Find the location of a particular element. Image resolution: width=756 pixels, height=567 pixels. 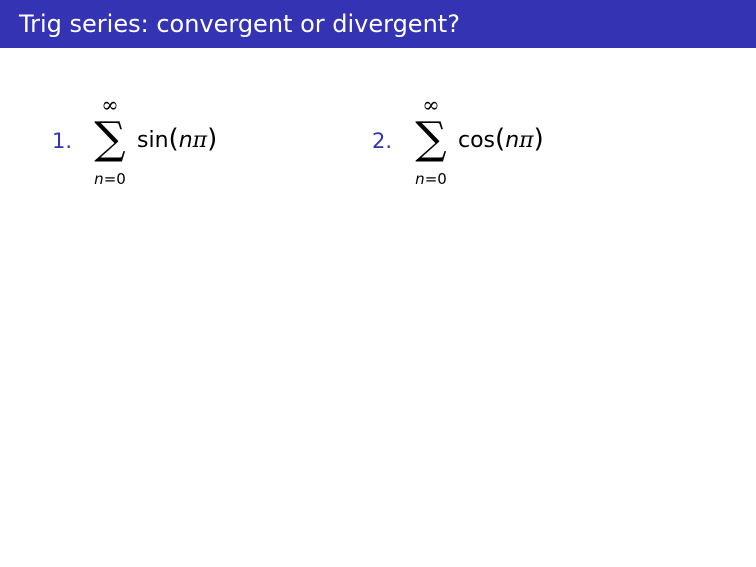

lower-limit-value-1: =0 is located at coordinates (114, 179).